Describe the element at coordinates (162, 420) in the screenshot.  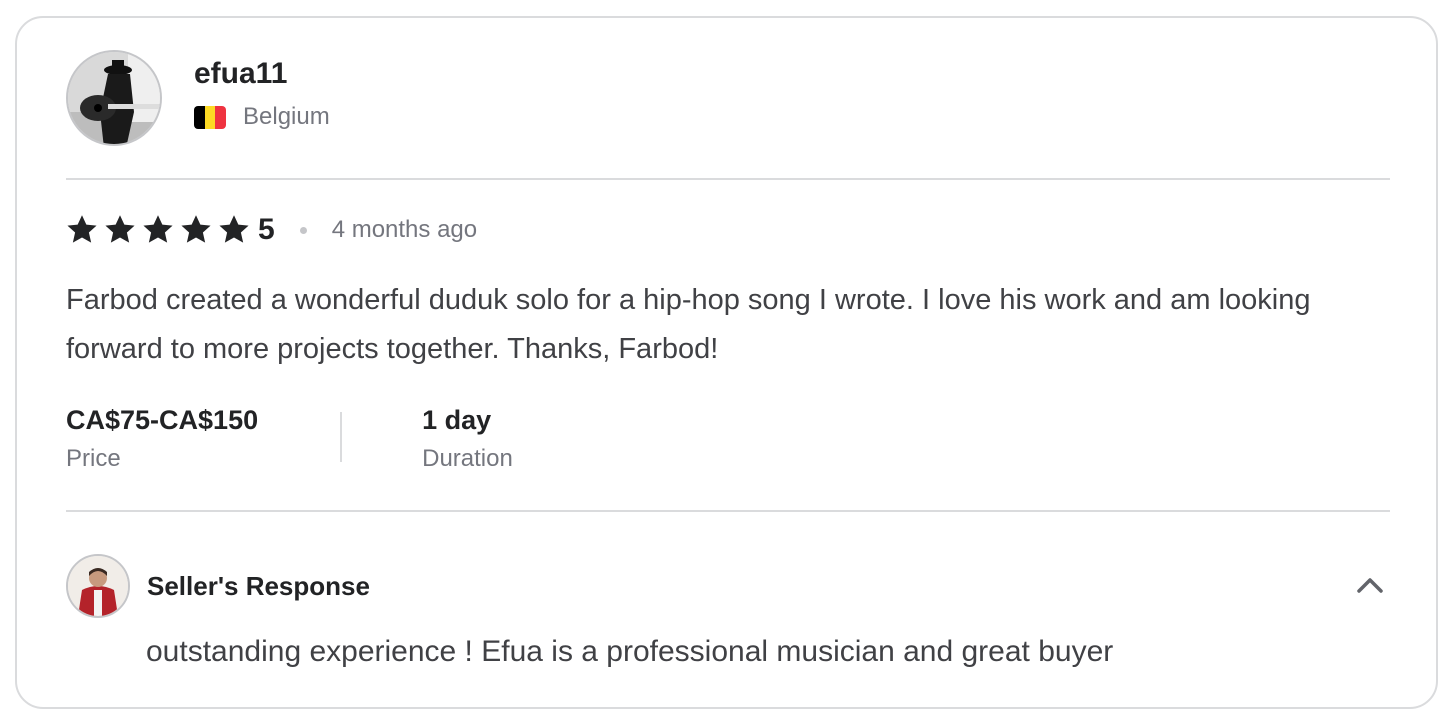
I see `price-value: CA$75-CA$150` at that location.